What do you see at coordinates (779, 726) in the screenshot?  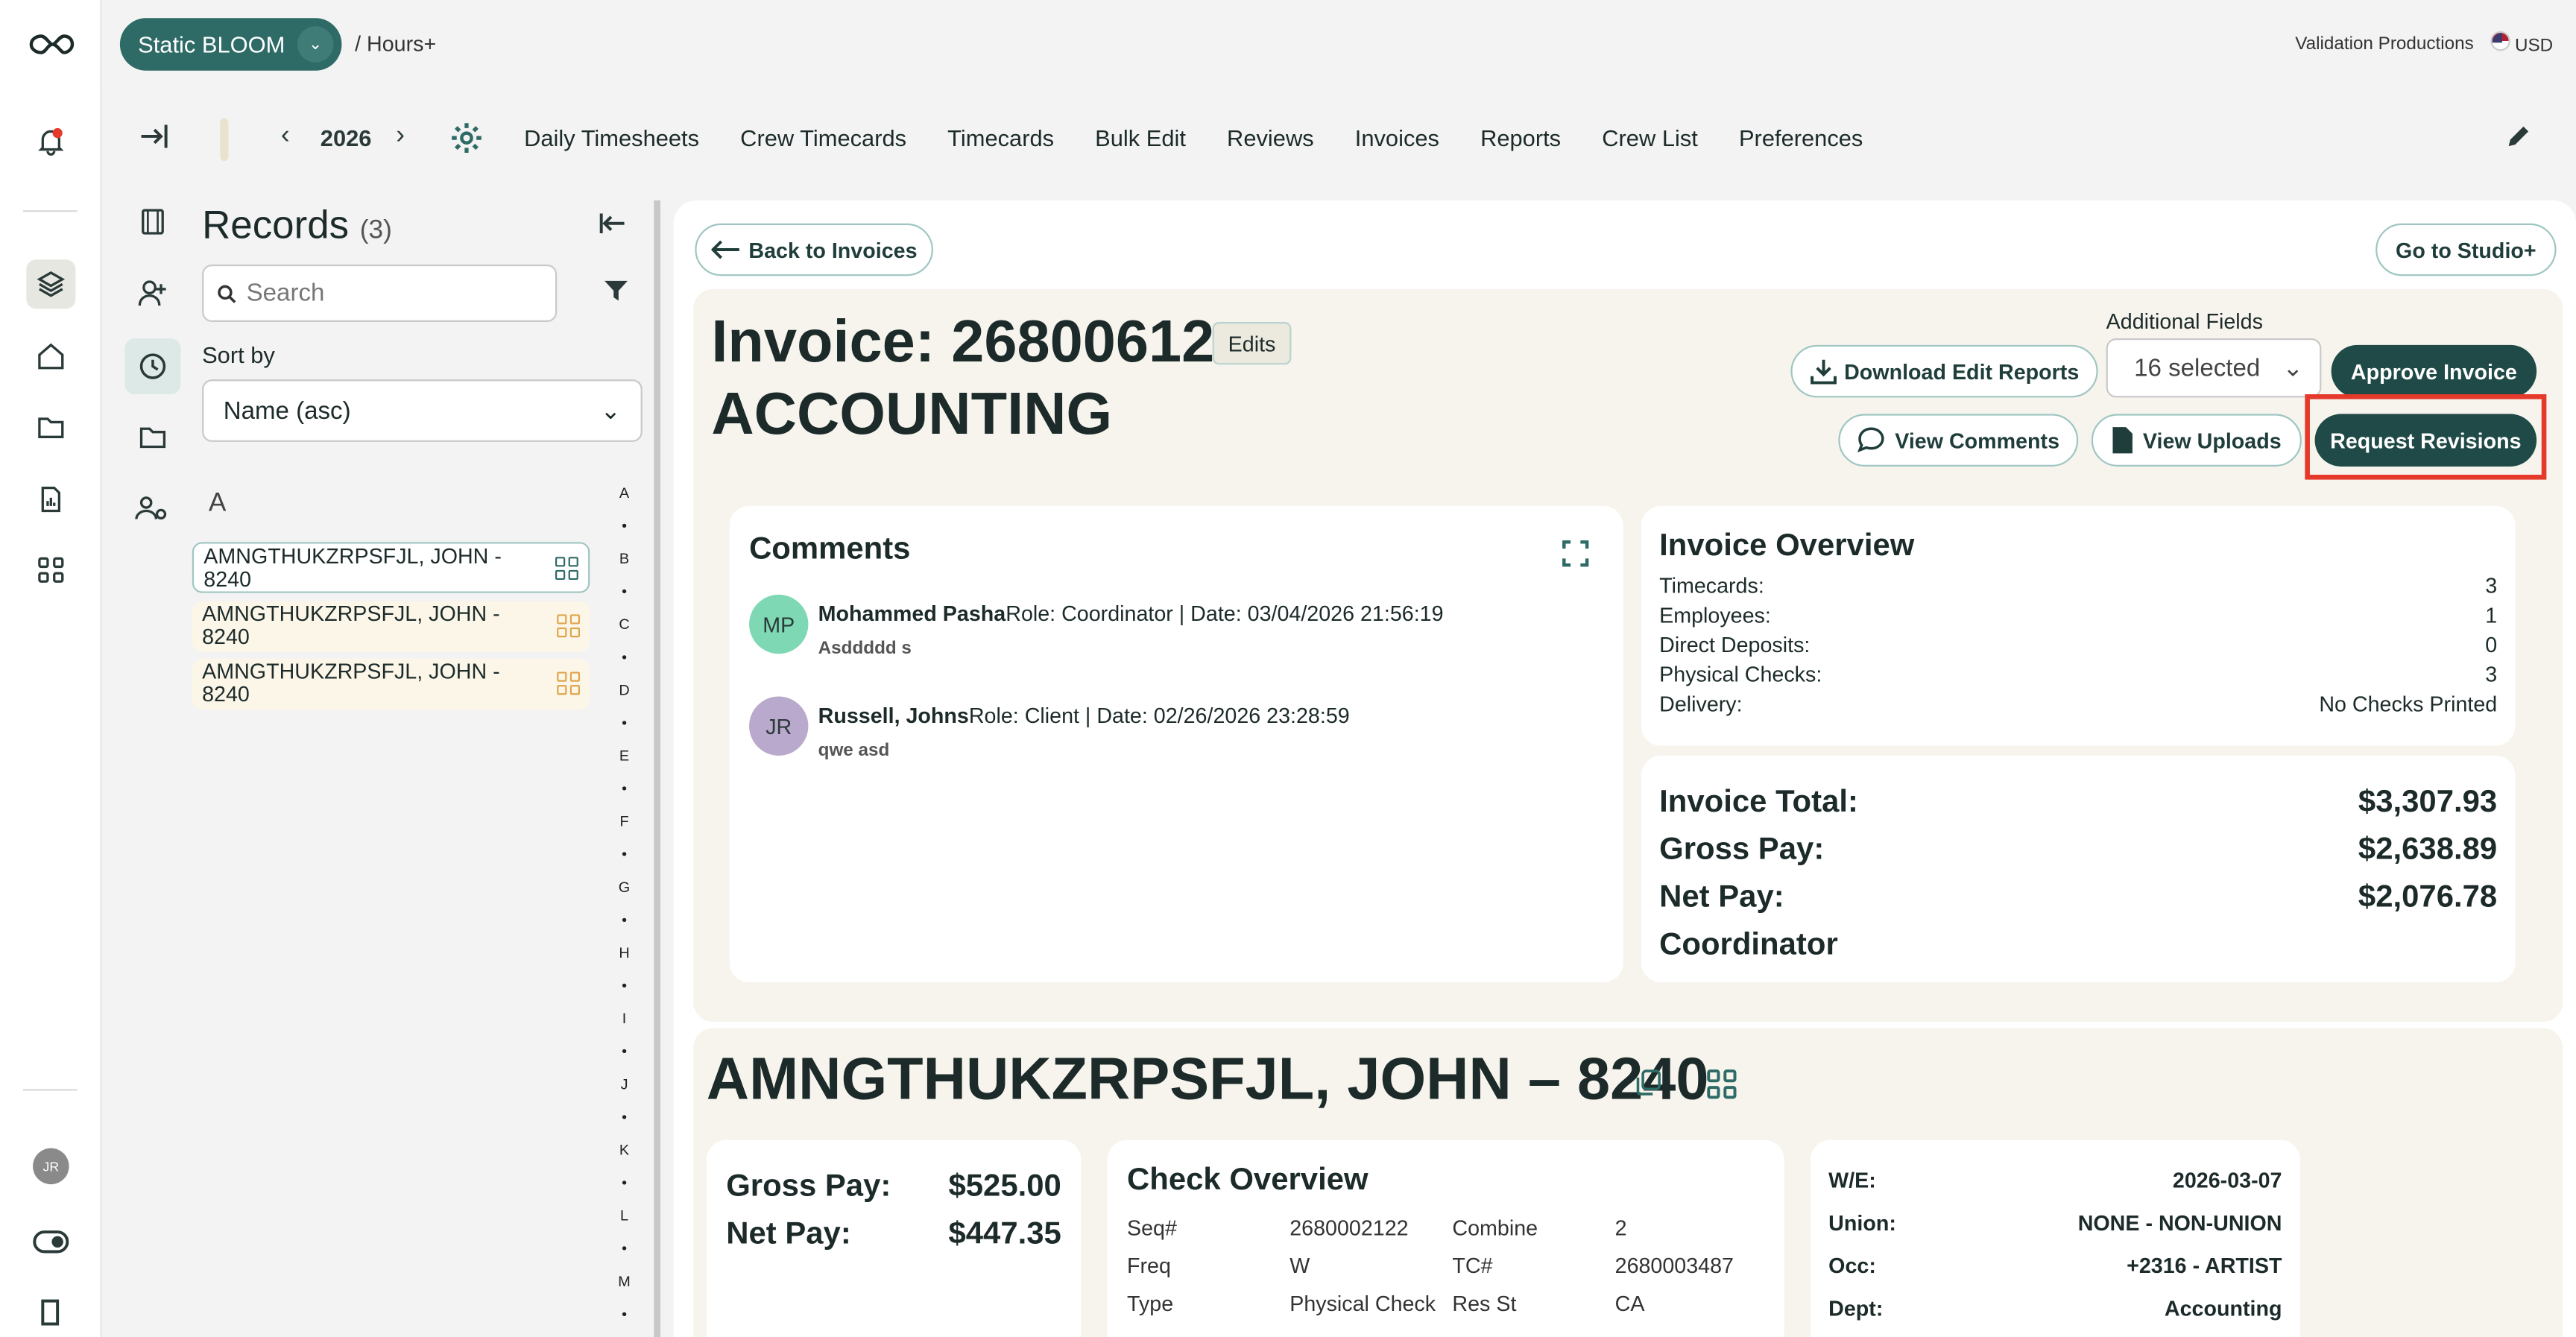 I see `avatar: JR` at bounding box center [779, 726].